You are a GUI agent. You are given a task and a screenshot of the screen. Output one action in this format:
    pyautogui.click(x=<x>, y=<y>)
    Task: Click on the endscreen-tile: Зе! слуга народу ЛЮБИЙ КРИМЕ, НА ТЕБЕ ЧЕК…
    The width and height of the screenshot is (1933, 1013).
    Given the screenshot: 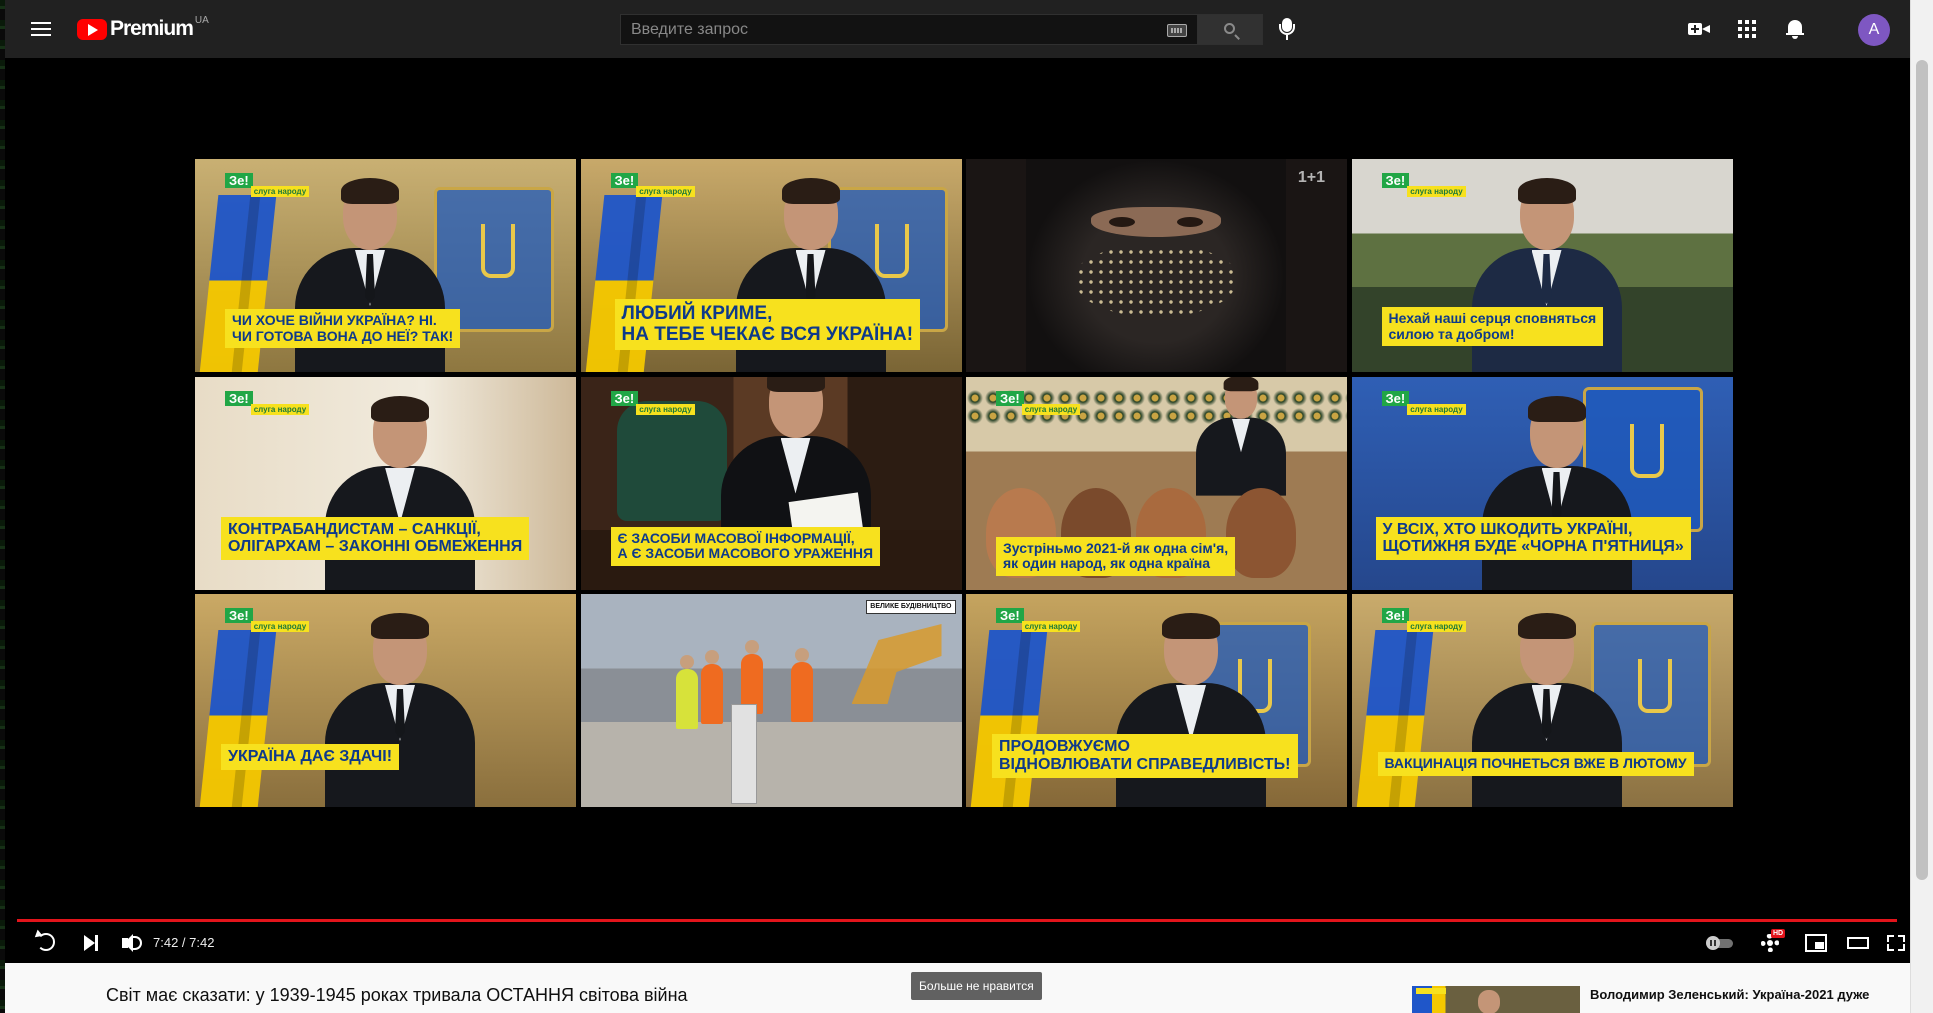 What is the action you would take?
    pyautogui.click(x=771, y=265)
    